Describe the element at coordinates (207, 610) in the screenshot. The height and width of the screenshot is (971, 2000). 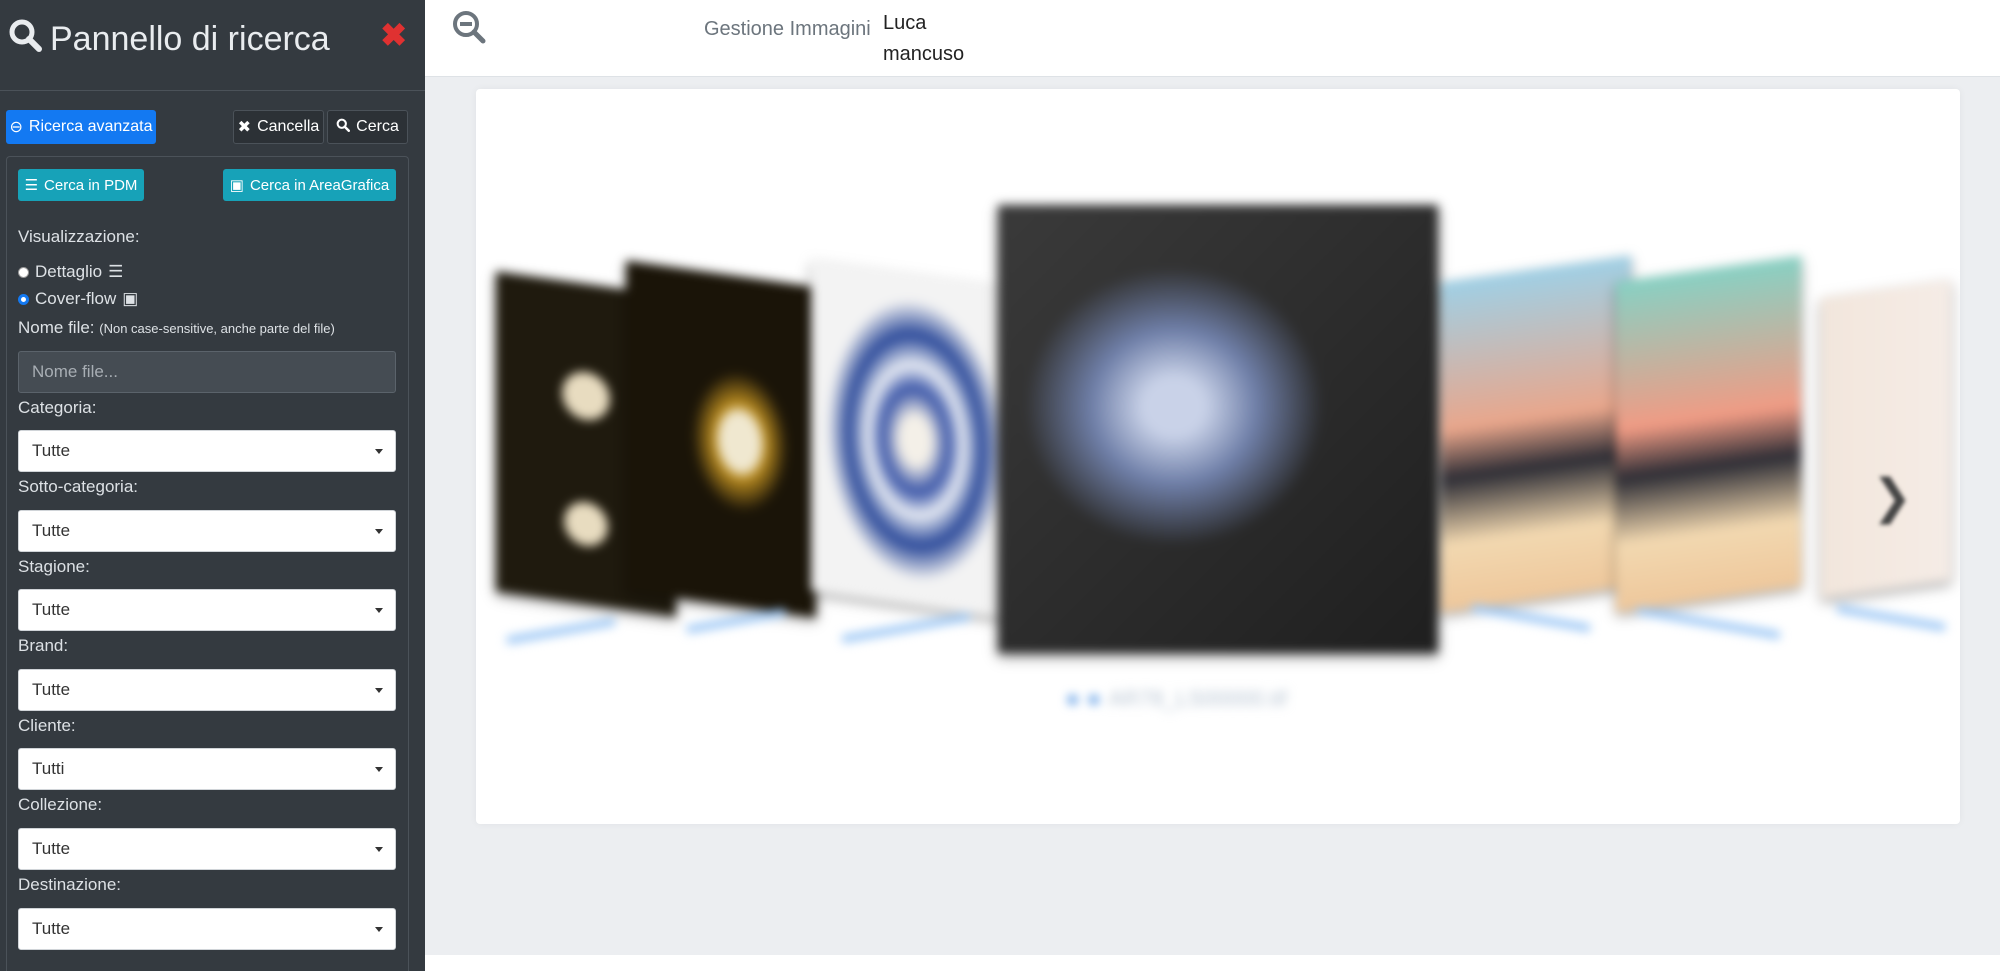
I see `season-select: Tutte` at that location.